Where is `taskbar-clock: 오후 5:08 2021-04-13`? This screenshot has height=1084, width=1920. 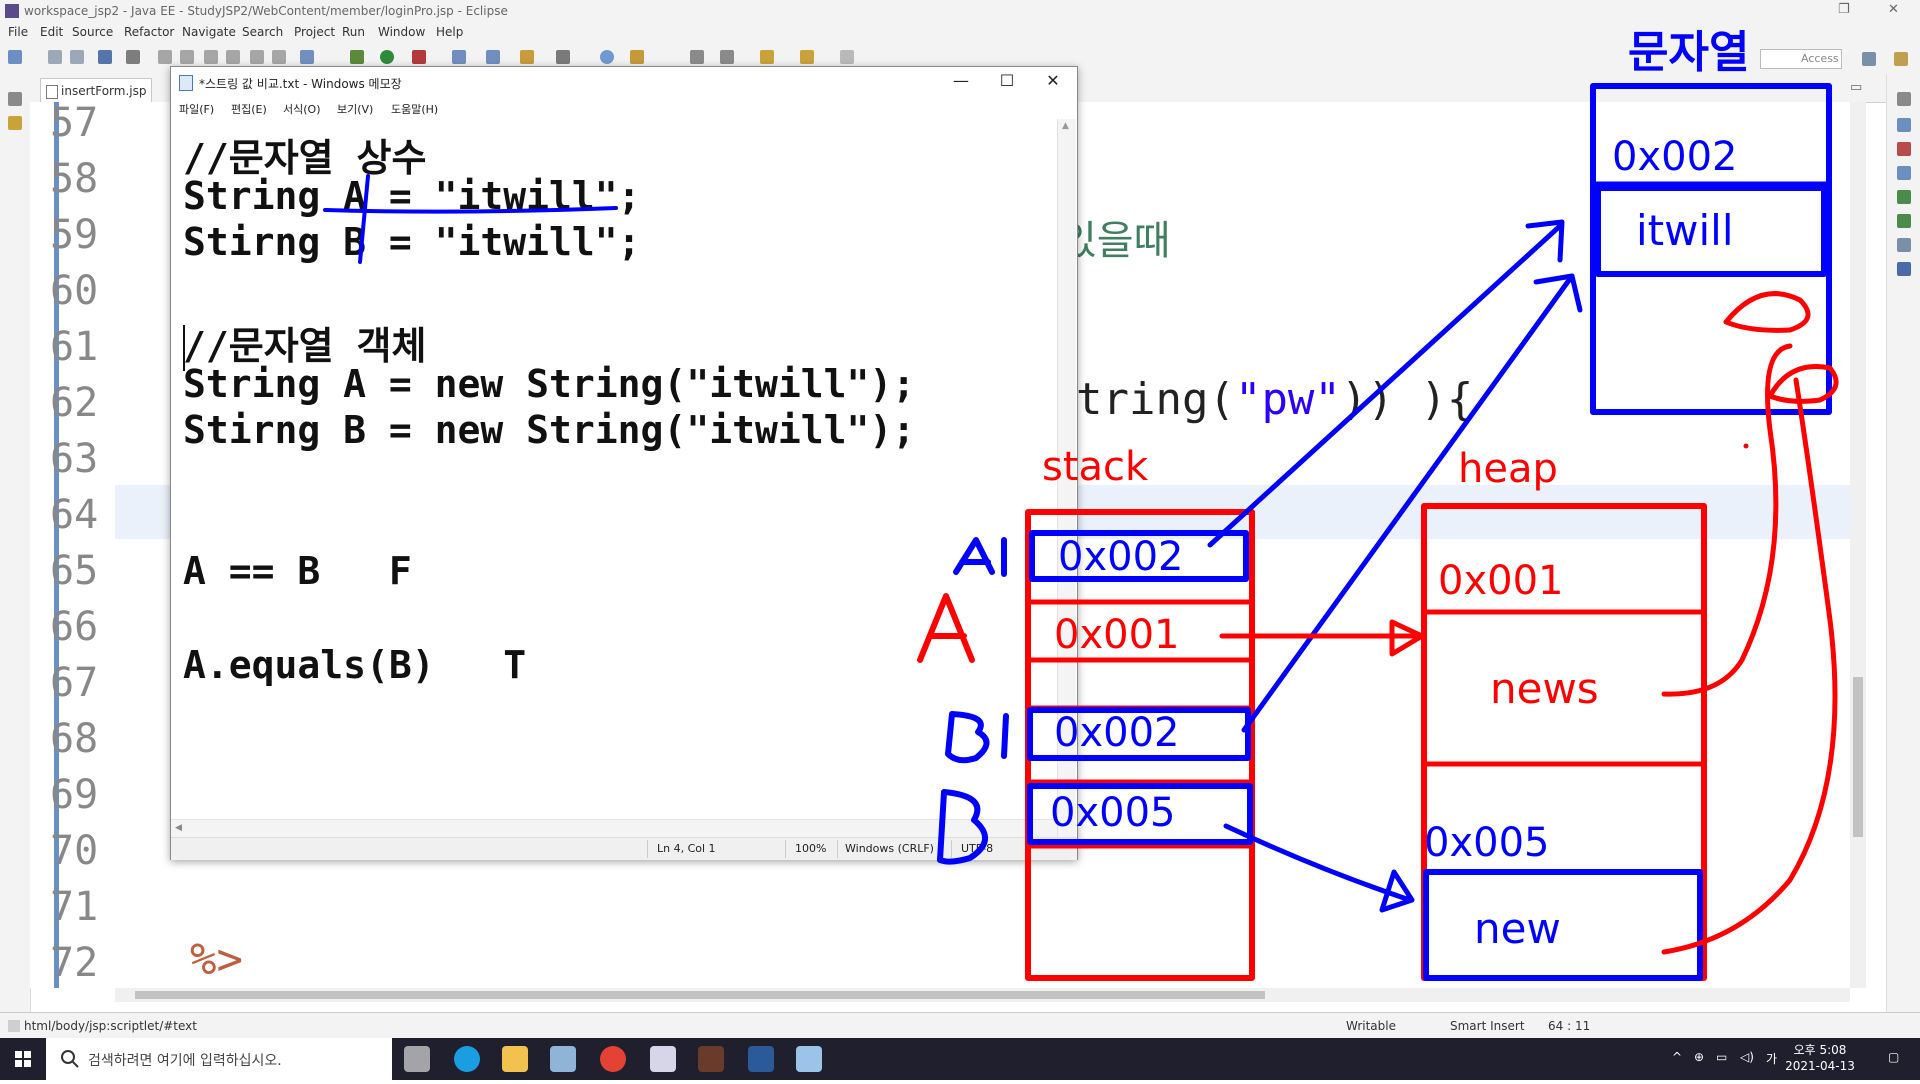
taskbar-clock: 오후 5:08 2021-04-13 is located at coordinates (1820, 1060).